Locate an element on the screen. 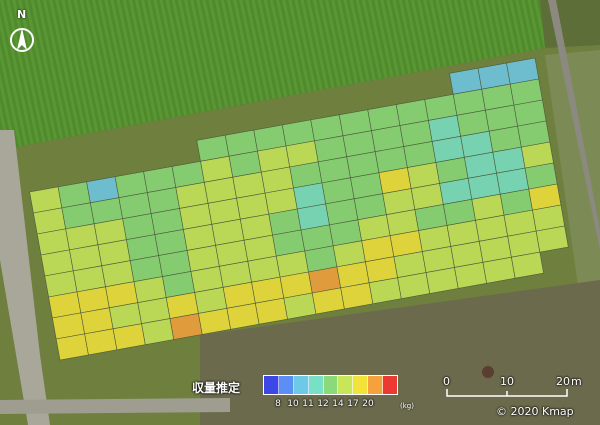  scale-label-20: 20 is located at coordinates (563, 381).